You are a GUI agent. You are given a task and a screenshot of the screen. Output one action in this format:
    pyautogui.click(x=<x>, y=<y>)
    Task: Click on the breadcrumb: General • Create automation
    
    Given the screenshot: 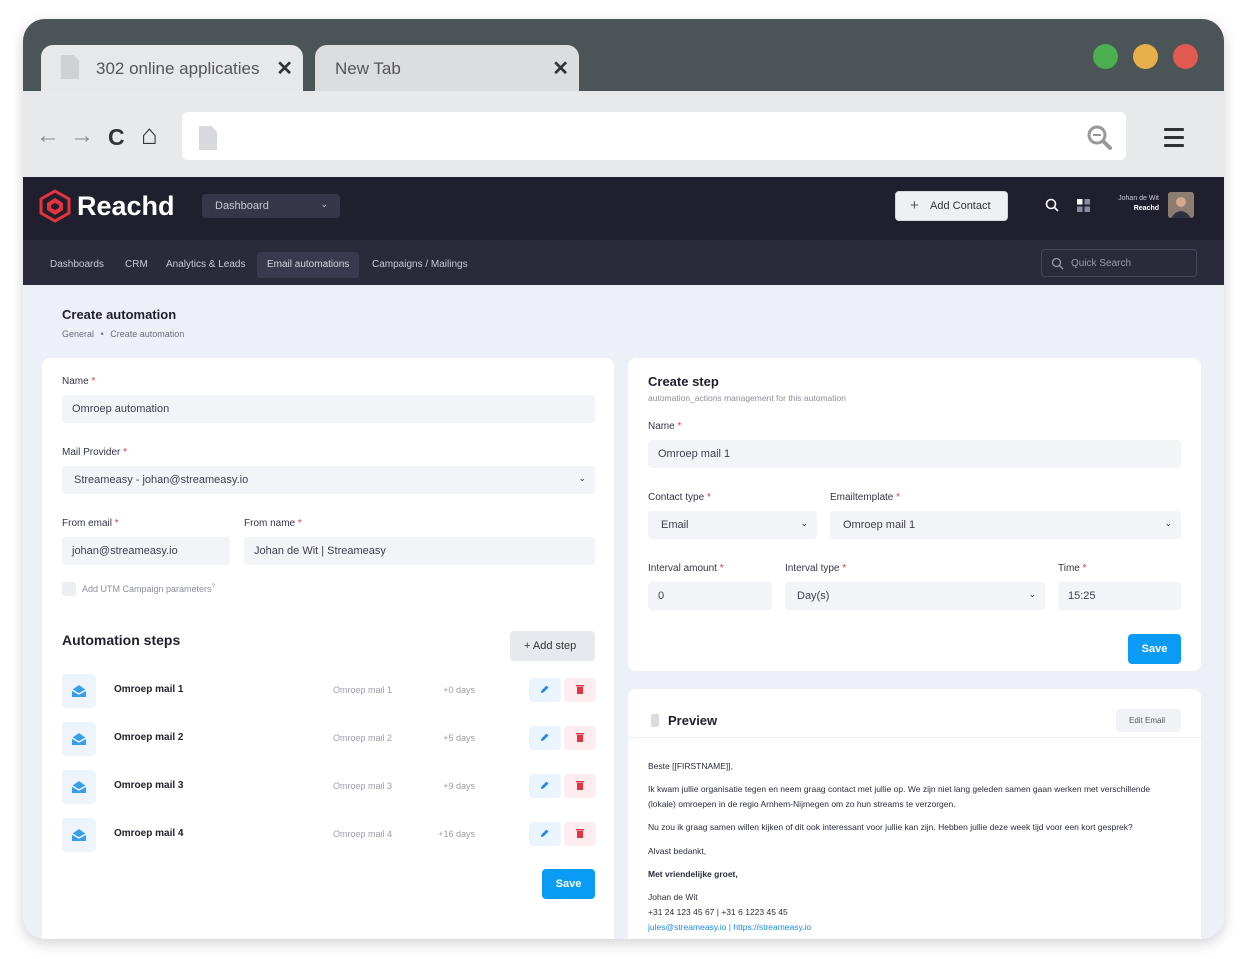 What is the action you would take?
    pyautogui.click(x=123, y=334)
    